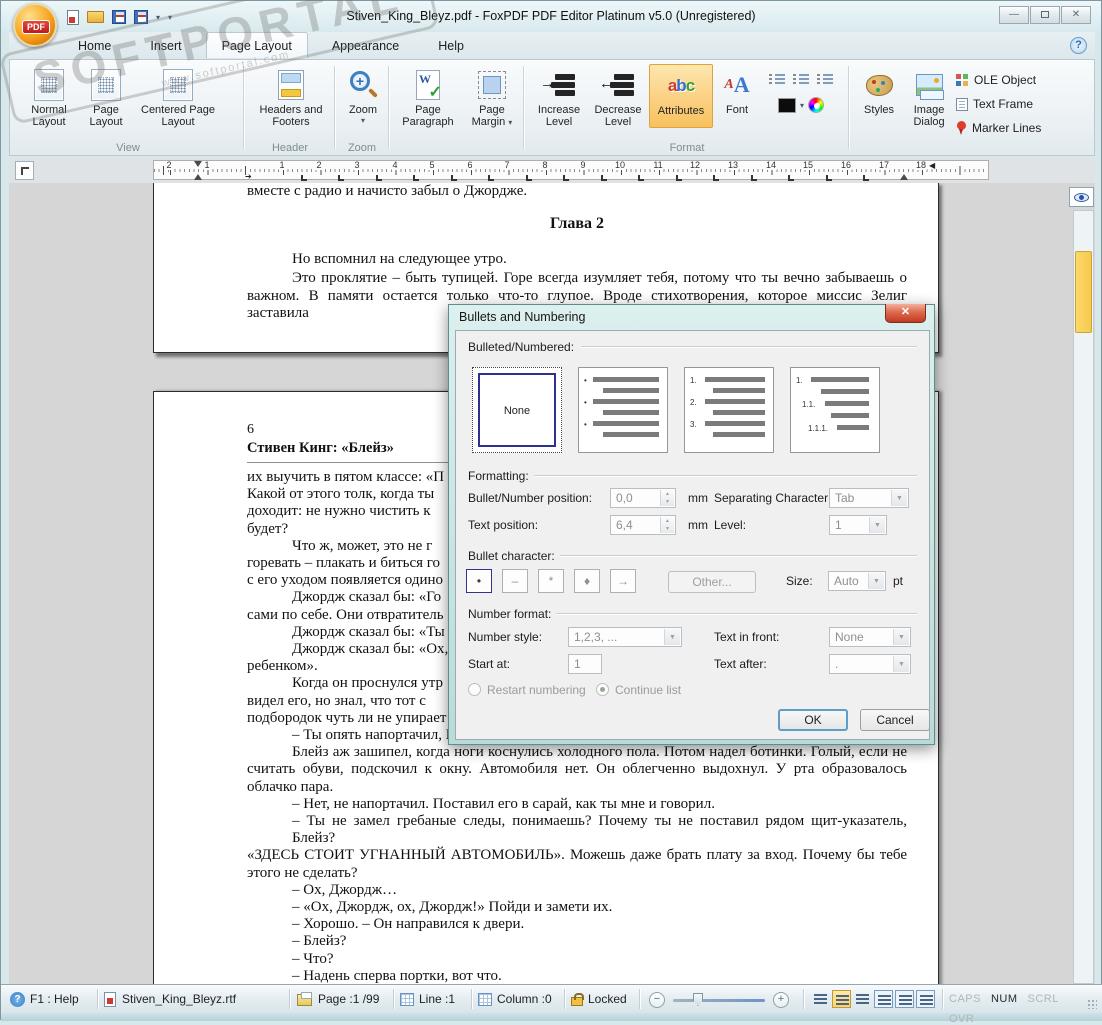 The height and width of the screenshot is (1025, 1102). Describe the element at coordinates (813, 720) in the screenshot. I see `ok-button: OK` at that location.